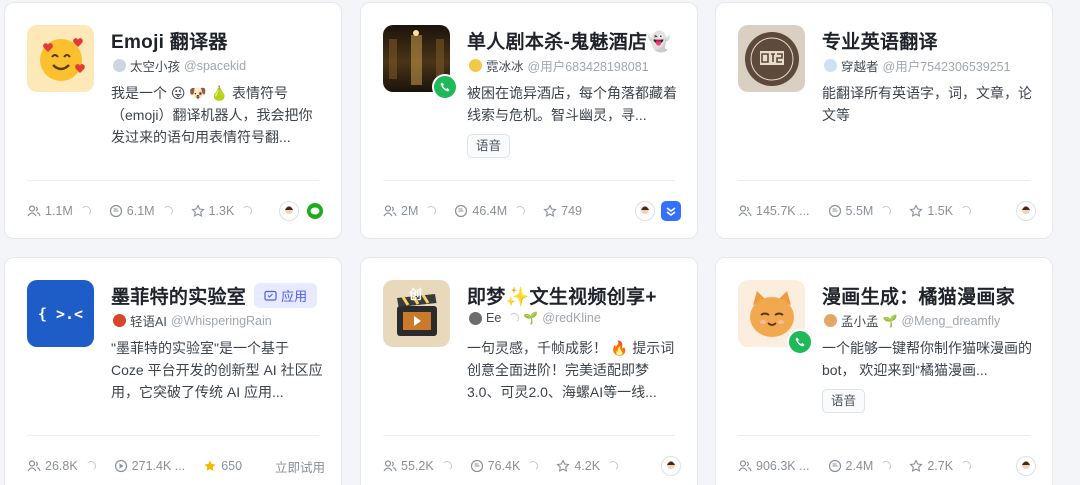 The width and height of the screenshot is (1080, 485). I want to click on messages-stat: 76.4K, so click(504, 466).